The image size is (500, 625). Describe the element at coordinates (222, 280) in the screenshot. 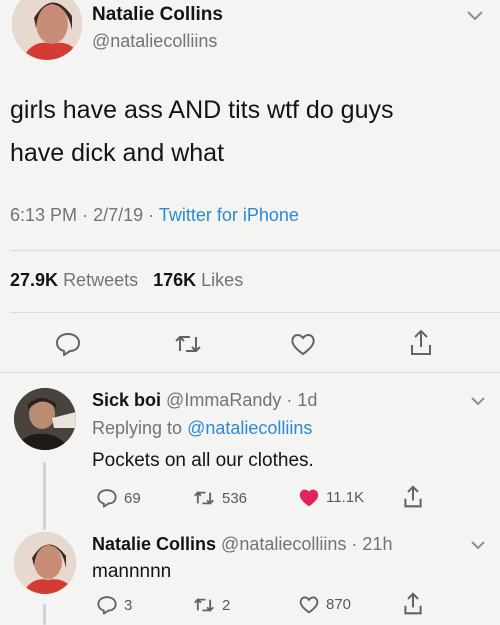

I see `likes-label: Likes` at that location.